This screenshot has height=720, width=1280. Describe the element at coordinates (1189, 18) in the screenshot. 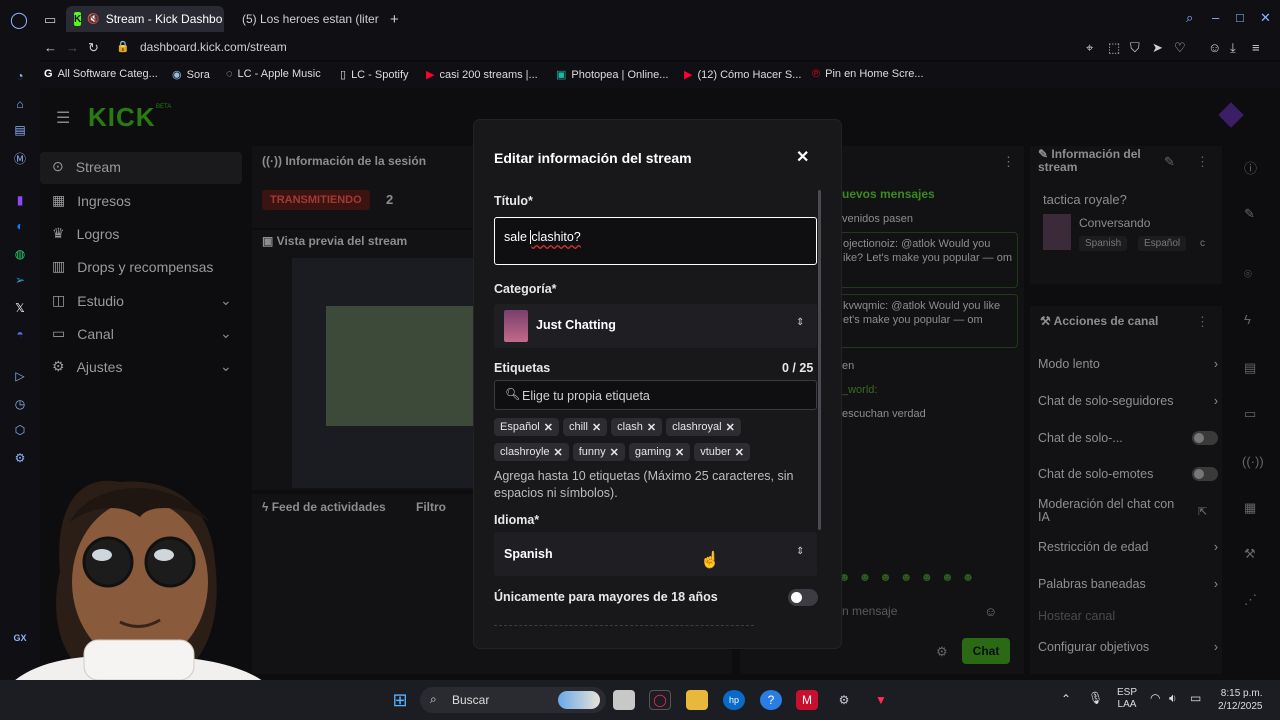

I see `search-icon: ⌕` at that location.